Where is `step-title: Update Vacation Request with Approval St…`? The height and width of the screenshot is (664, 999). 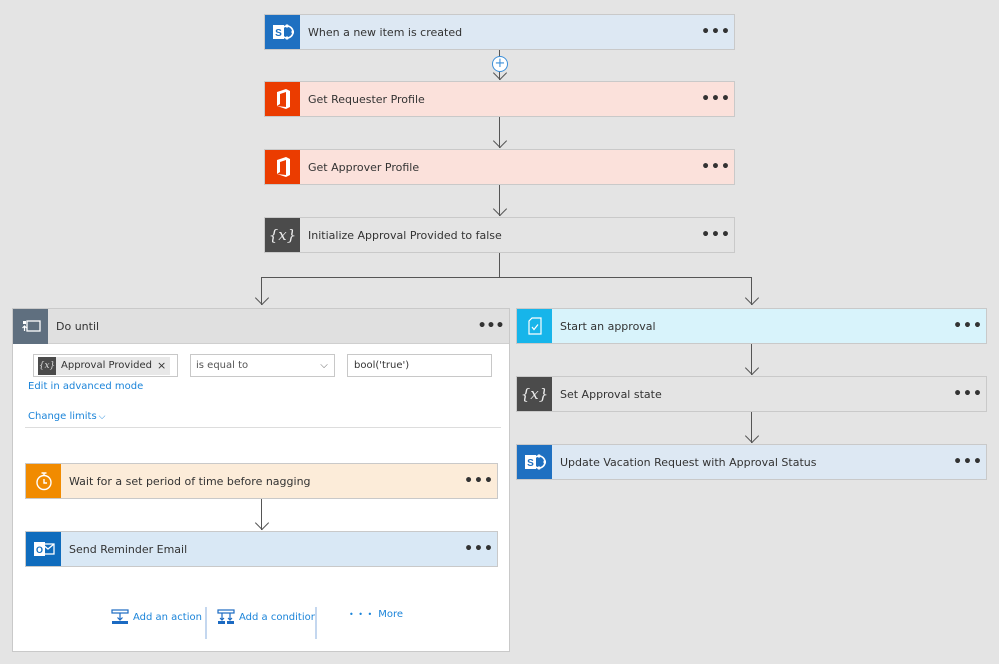 step-title: Update Vacation Request with Approval St… is located at coordinates (688, 462).